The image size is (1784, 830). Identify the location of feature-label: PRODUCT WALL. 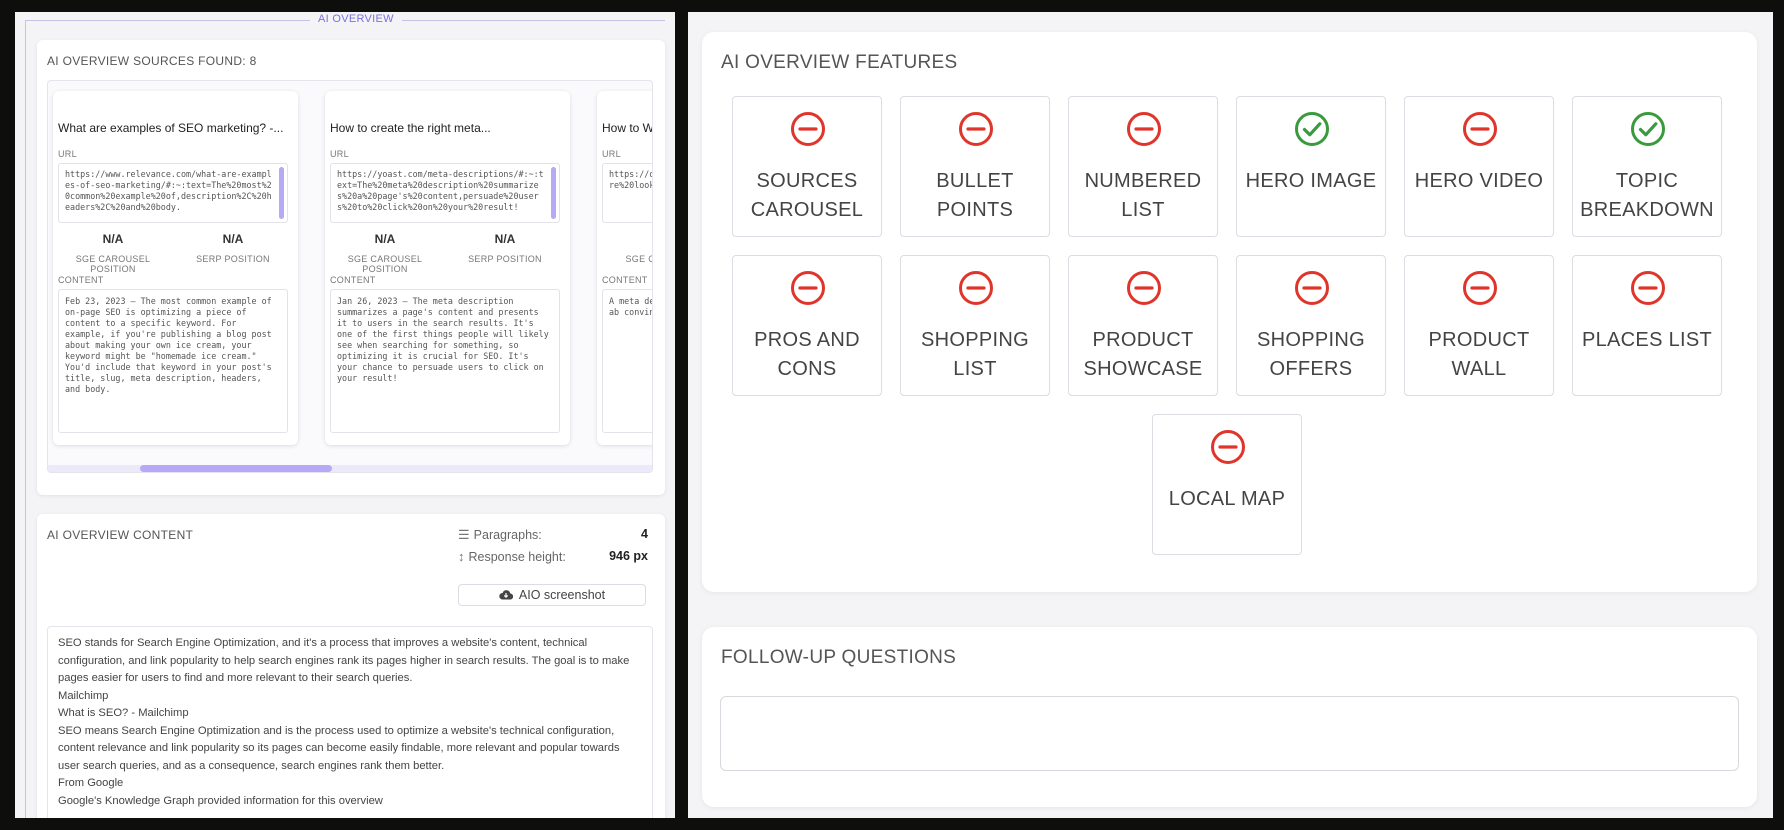
(1479, 354).